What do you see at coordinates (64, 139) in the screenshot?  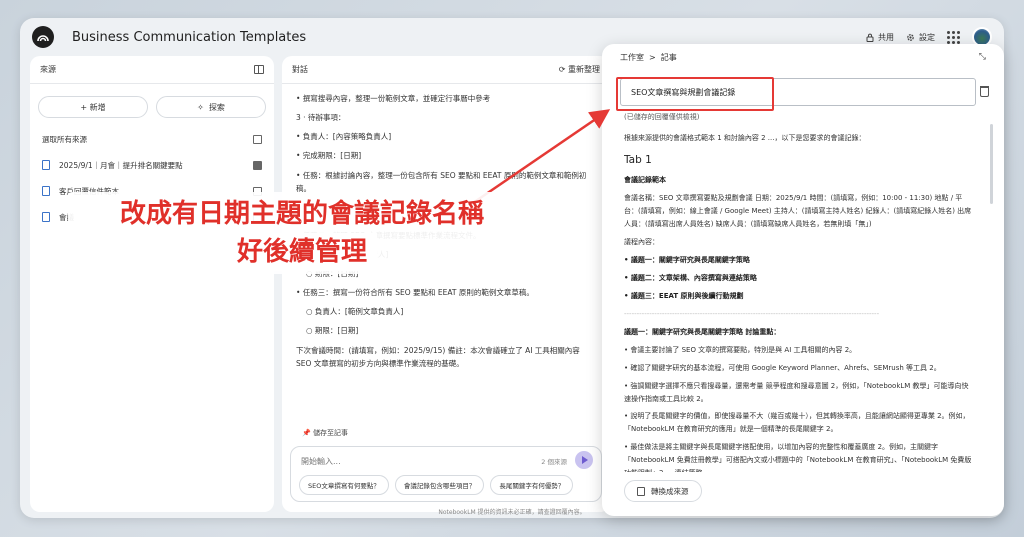 I see `select-all-label: 選取所有來源` at bounding box center [64, 139].